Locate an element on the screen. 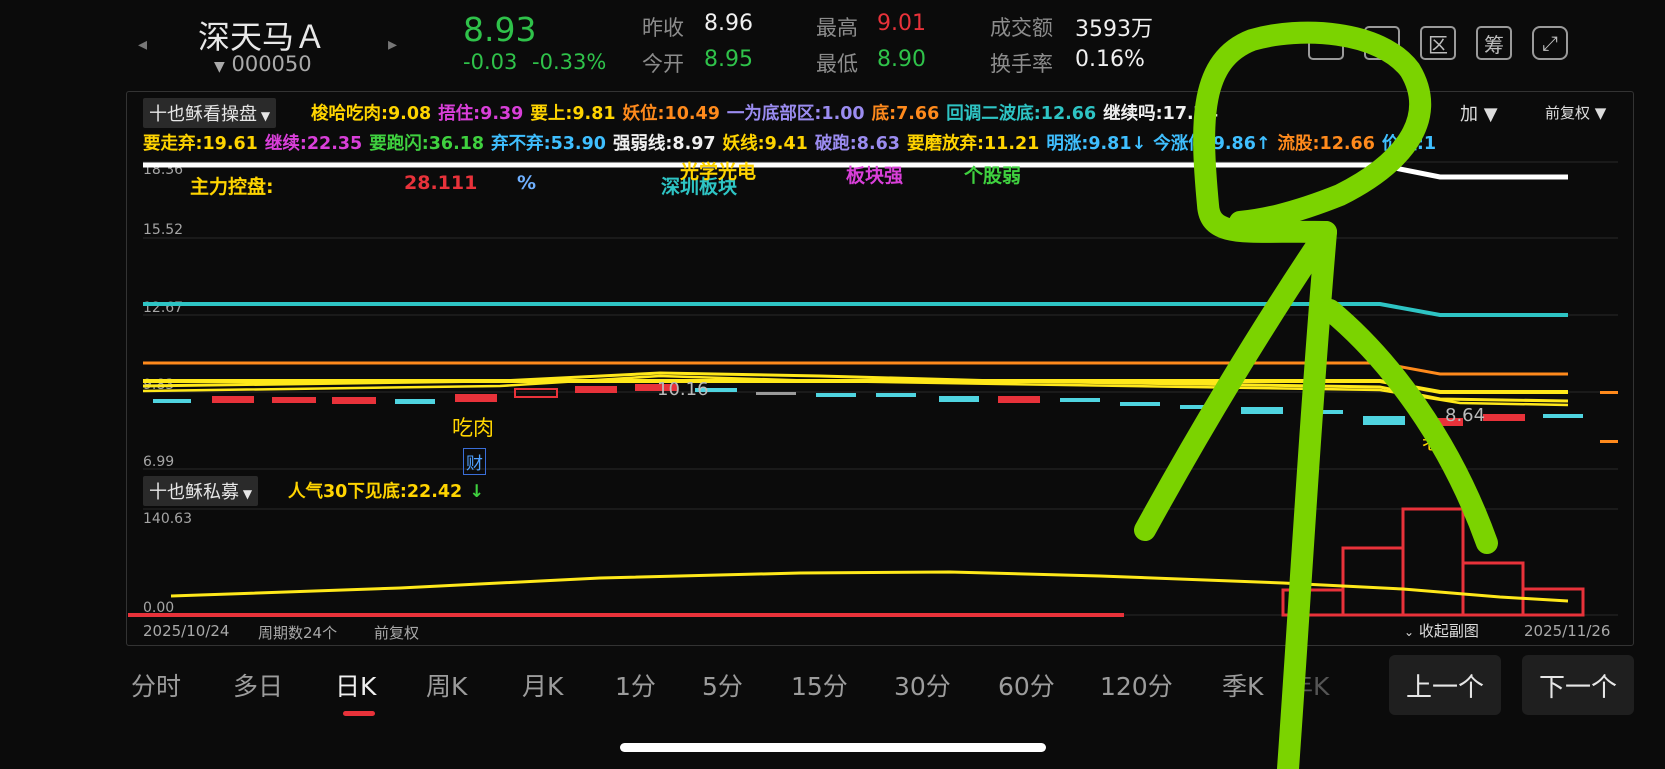  sub-y-tick: 140.63 is located at coordinates (167, 519).